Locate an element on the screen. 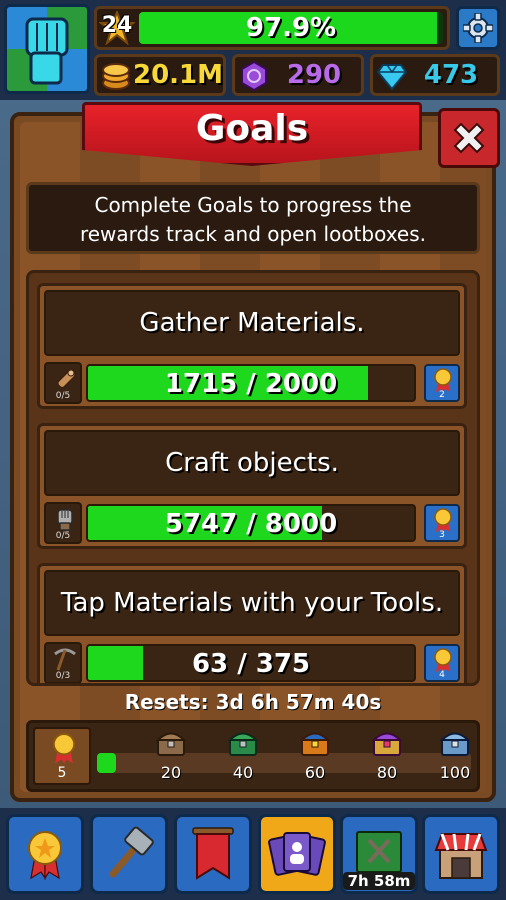  goal-count: 0/3 is located at coordinates (63, 676).